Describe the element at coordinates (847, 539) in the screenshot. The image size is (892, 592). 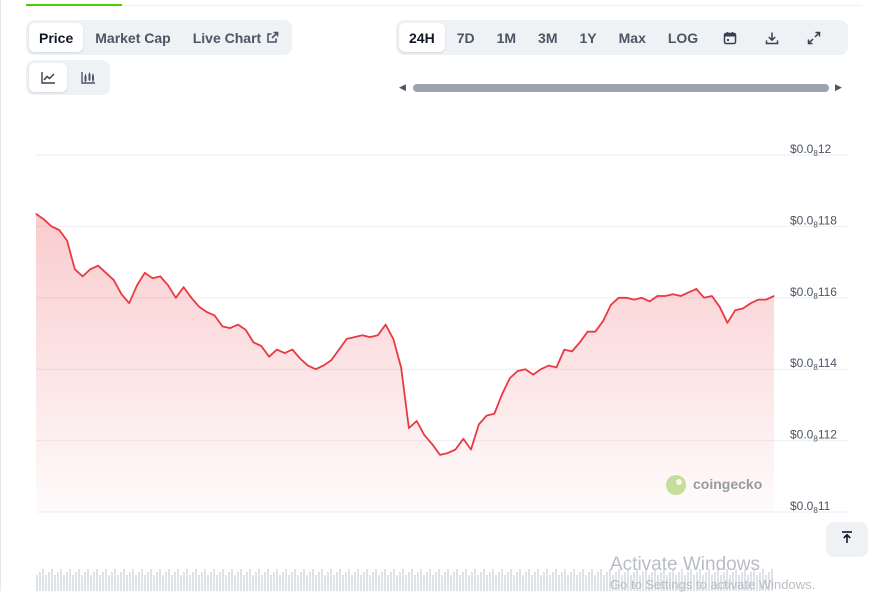
I see `back-to-top-button` at that location.